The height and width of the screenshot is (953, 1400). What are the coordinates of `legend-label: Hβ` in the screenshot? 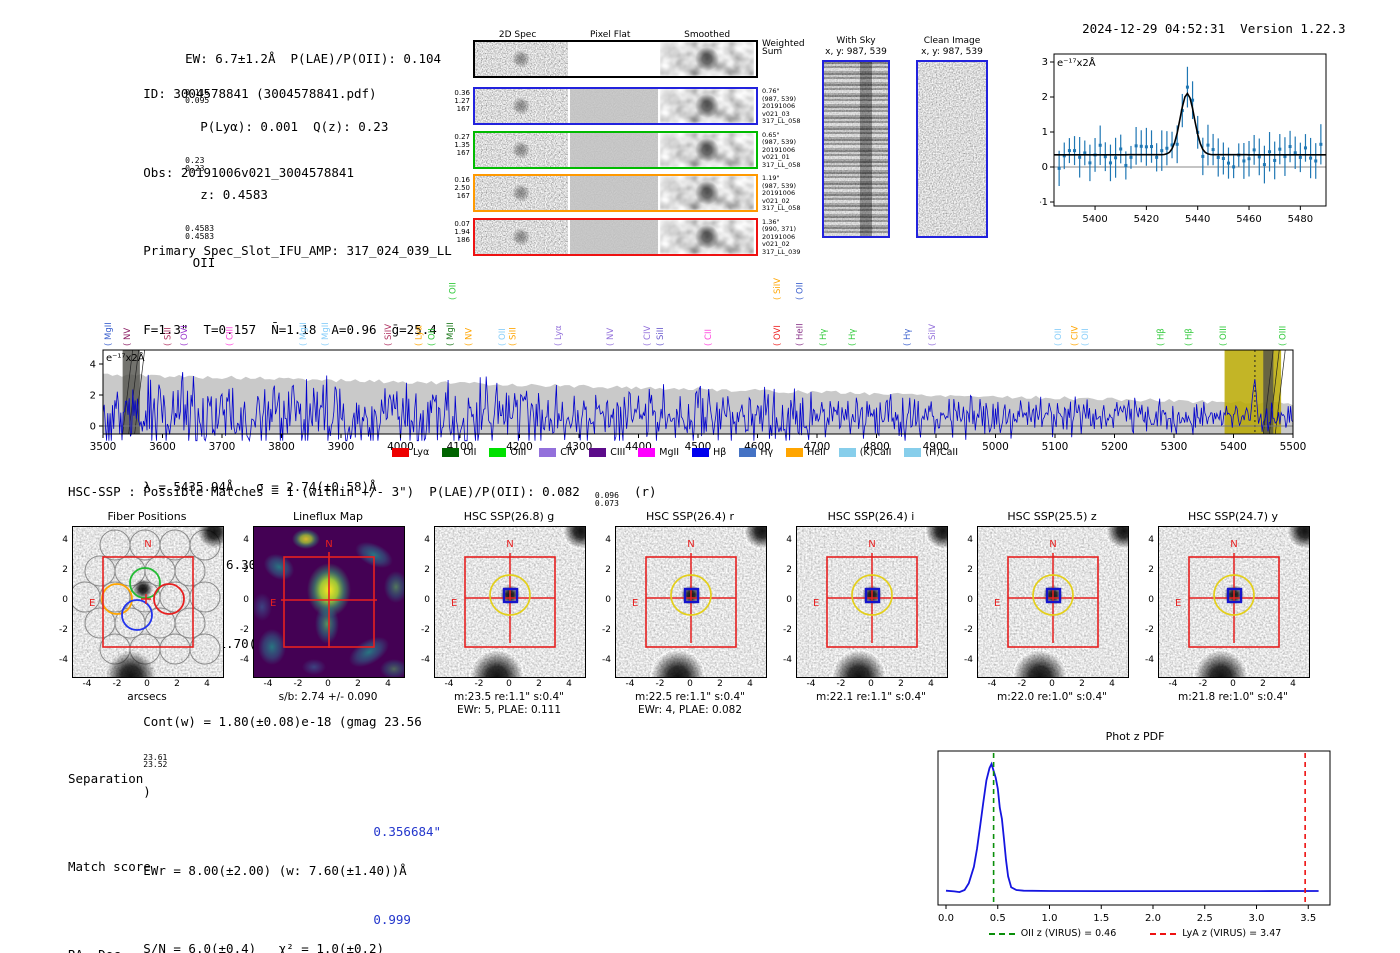 It's located at (720, 452).